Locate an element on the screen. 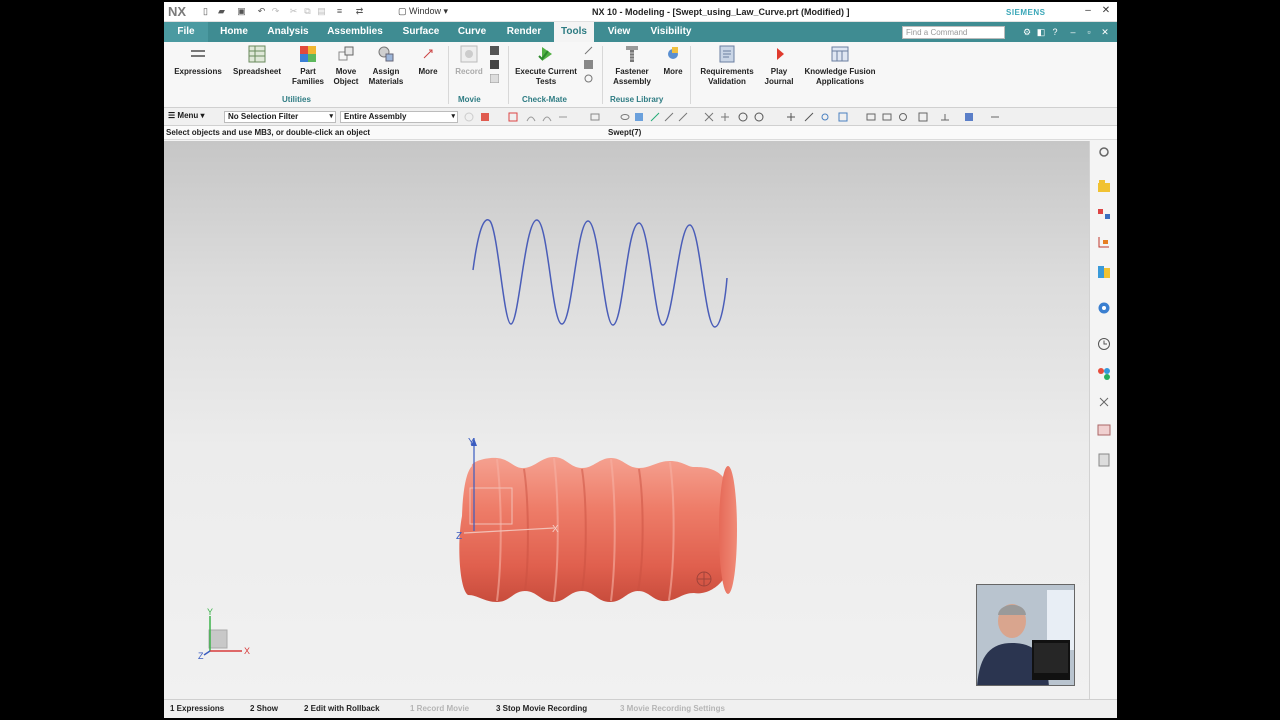 The width and height of the screenshot is (1280, 720). cut-icon: ✂ is located at coordinates (293, 11).